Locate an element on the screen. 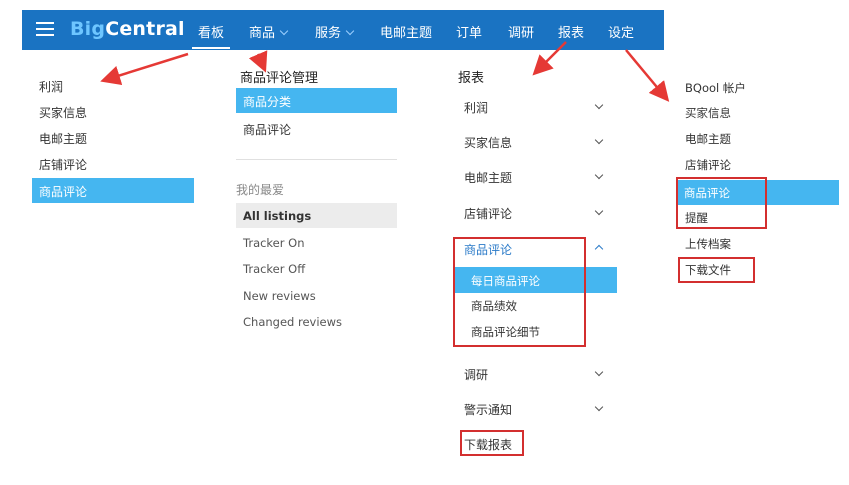  annotation-arrows is located at coordinates (385, 71).